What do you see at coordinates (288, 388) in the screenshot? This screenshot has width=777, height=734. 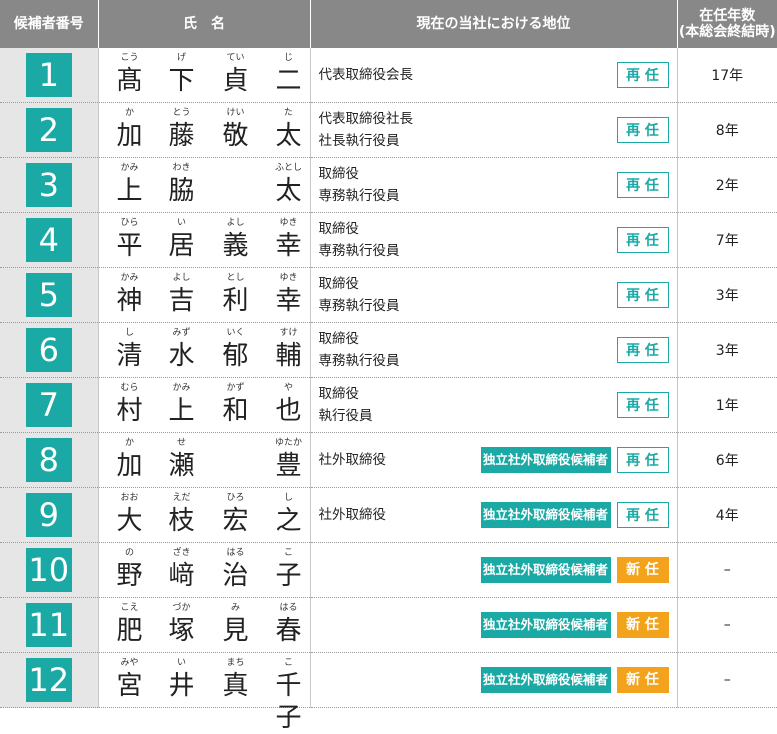 I see `ruby-text: や` at bounding box center [288, 388].